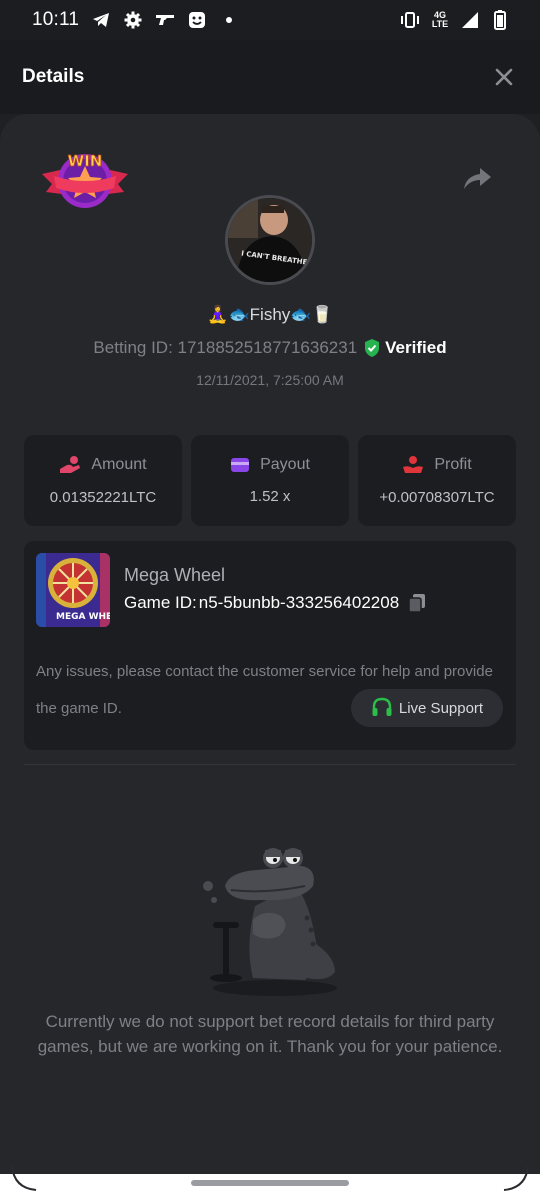 The width and height of the screenshot is (540, 1200). I want to click on headset-icon, so click(382, 706).